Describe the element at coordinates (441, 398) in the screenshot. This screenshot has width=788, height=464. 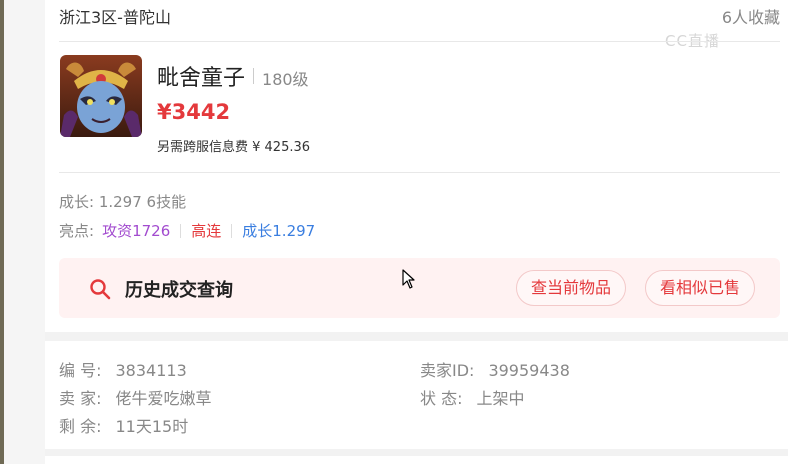
I see `status-label: 状 态:` at that location.